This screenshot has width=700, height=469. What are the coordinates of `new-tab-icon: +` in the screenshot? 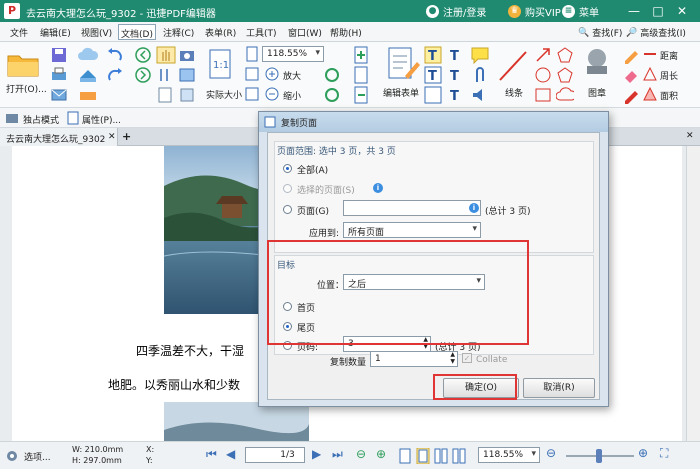 It's located at (126, 136).